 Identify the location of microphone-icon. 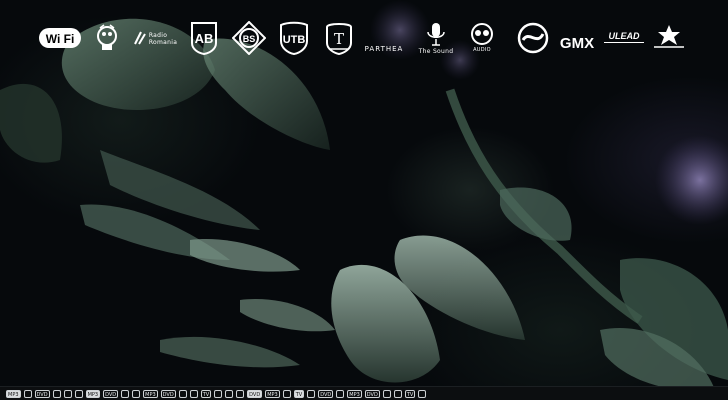
(436, 34).